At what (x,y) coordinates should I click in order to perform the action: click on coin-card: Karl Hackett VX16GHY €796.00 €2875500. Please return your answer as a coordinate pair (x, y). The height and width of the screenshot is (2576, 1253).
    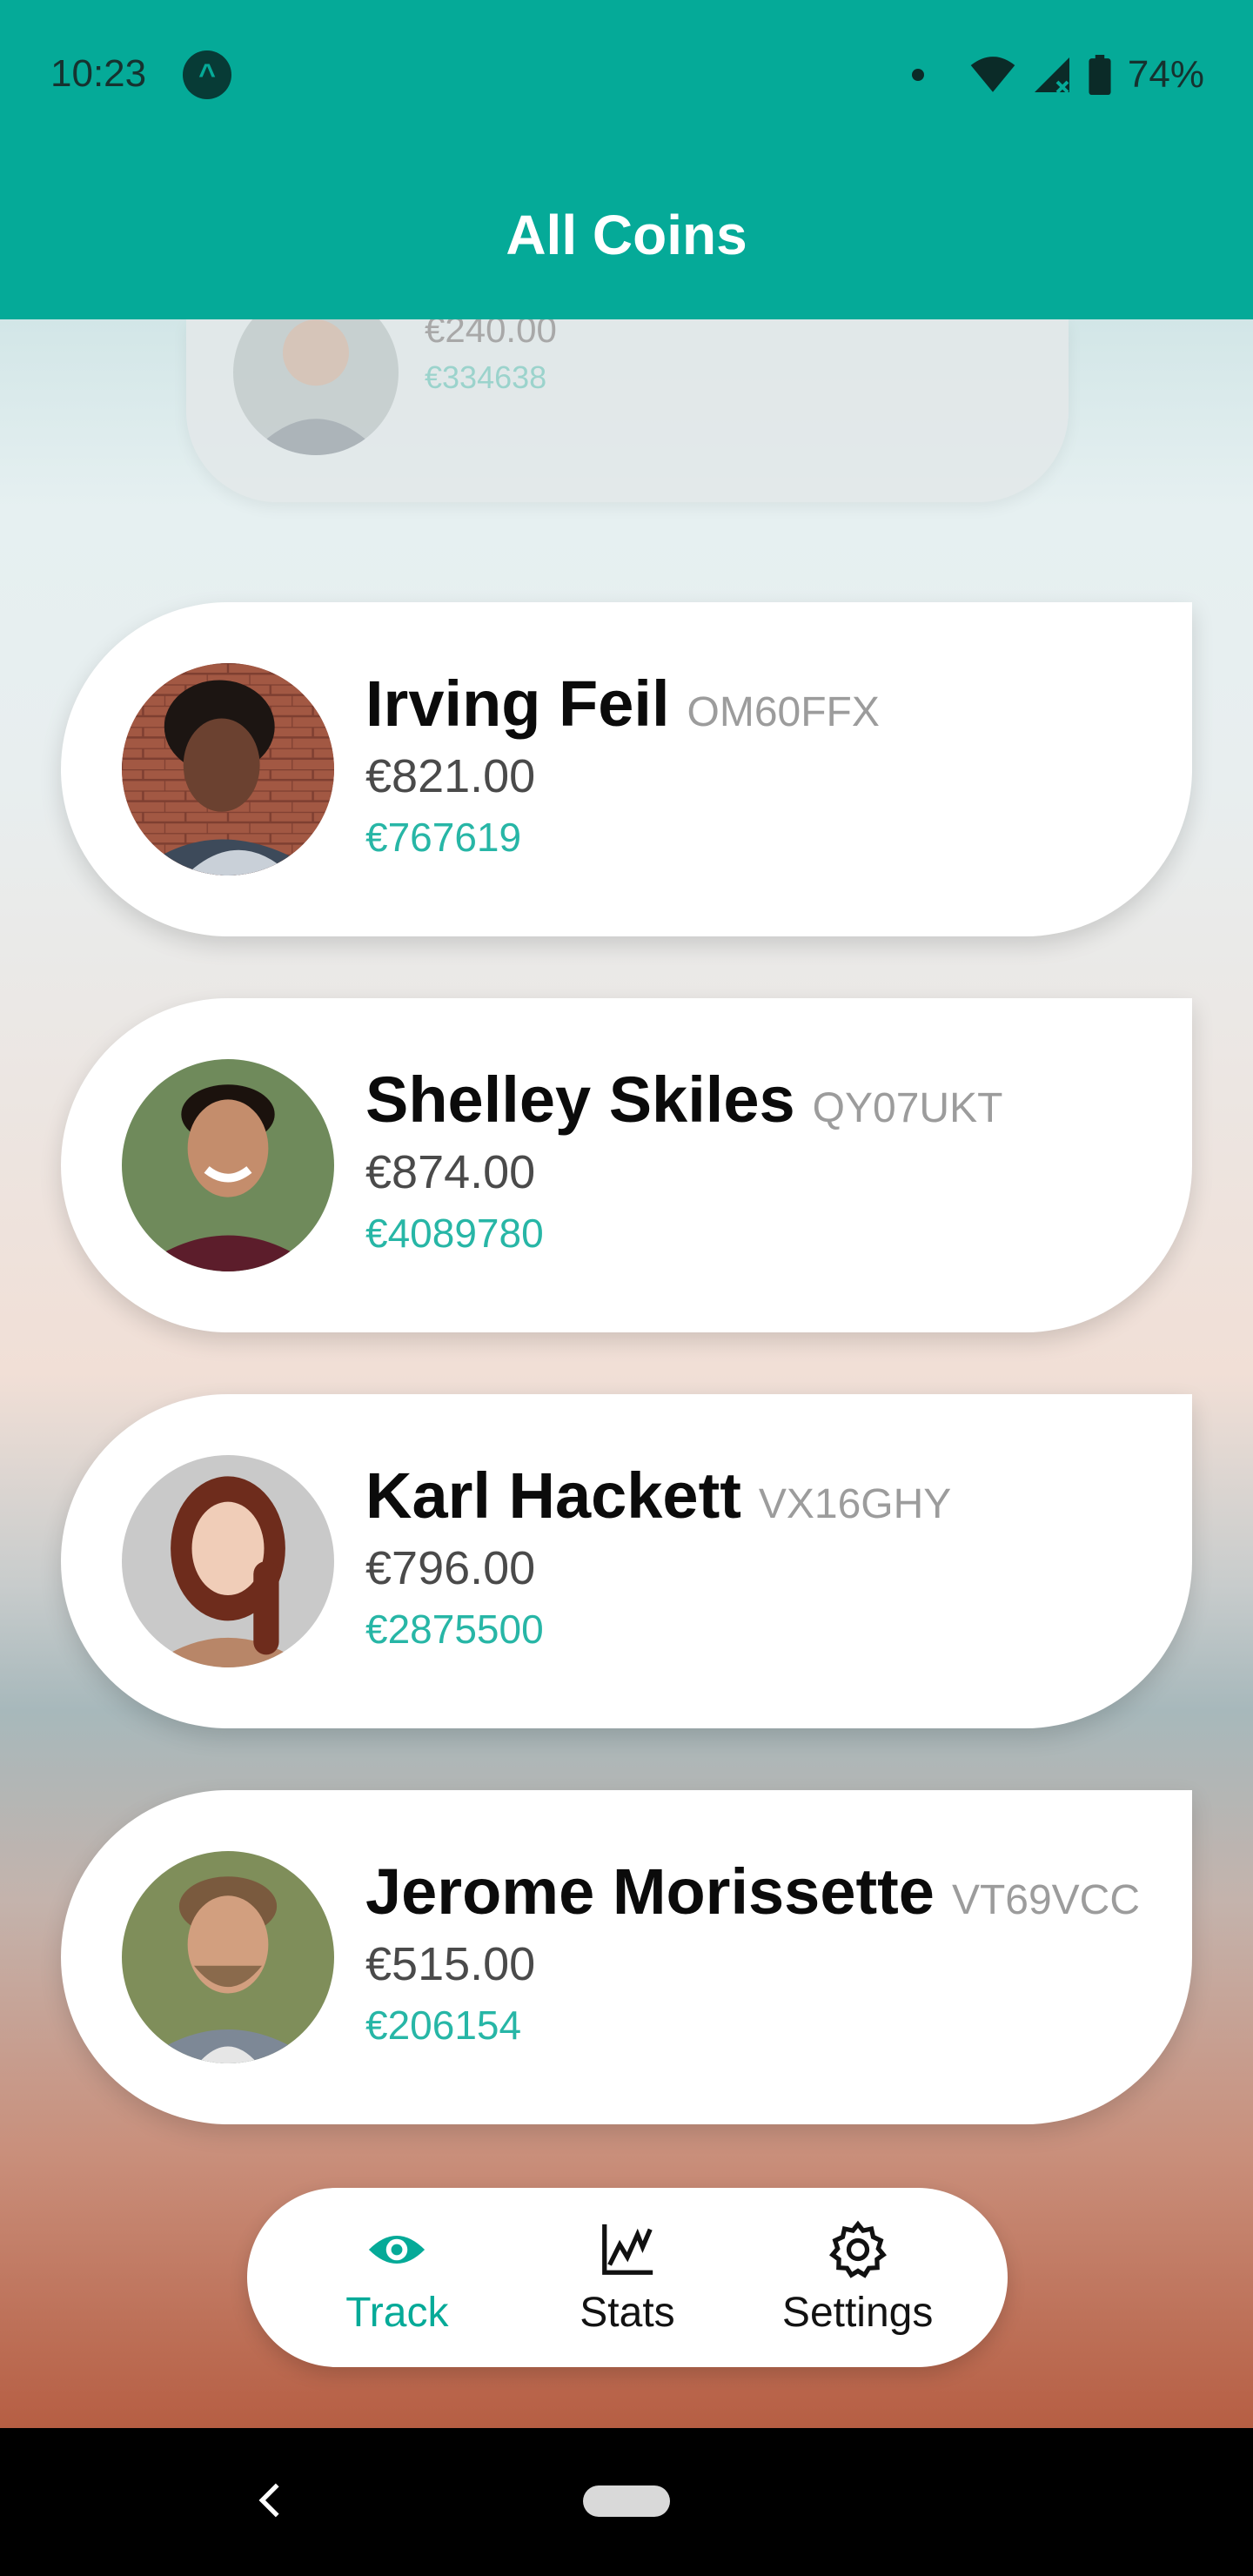
    Looking at the image, I should click on (626, 1561).